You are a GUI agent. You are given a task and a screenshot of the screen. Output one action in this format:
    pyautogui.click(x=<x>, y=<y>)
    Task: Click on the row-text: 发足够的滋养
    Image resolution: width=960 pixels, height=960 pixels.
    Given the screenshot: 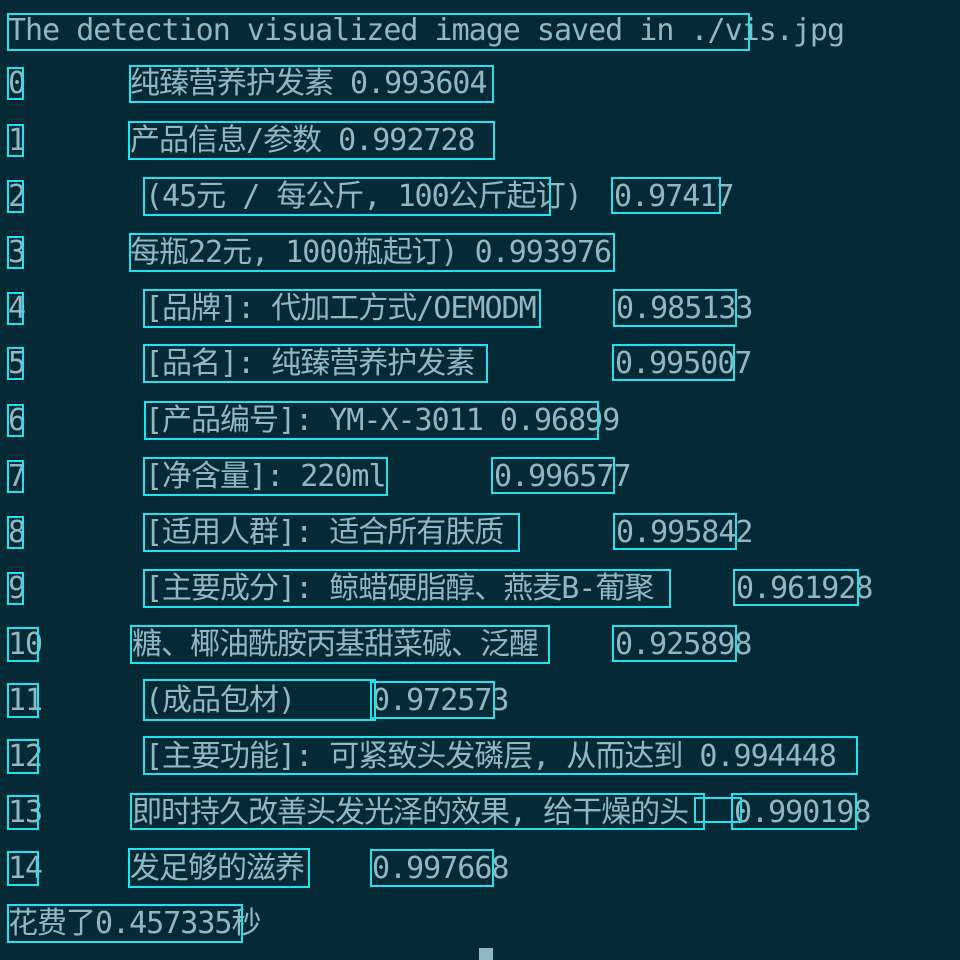 What is the action you would take?
    pyautogui.click(x=217, y=868)
    